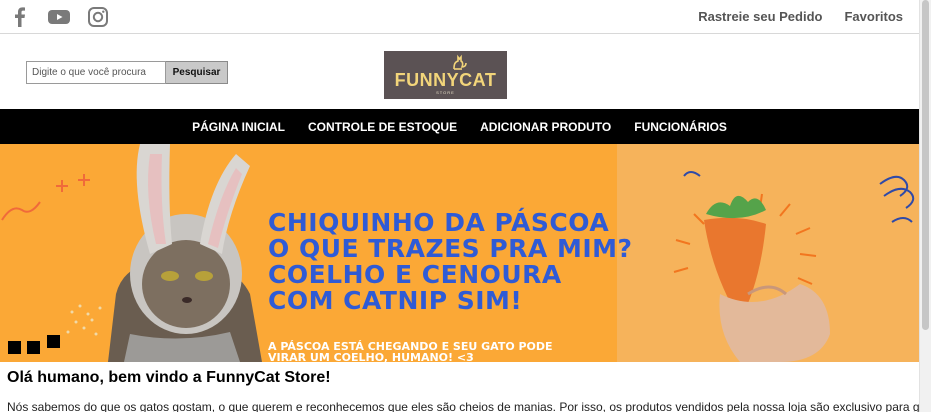 This screenshot has height=412, width=931. Describe the element at coordinates (450, 248) in the screenshot. I see `banner-headline-line: O QUE TRAZES PRA MIM?` at that location.